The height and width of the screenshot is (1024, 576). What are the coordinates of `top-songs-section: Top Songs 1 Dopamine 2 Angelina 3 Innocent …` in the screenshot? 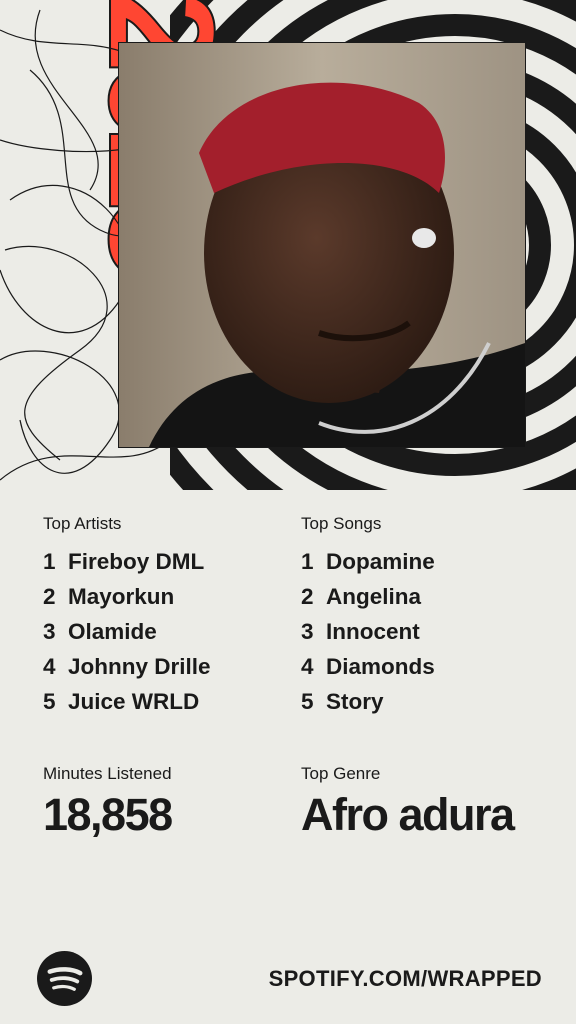 It's located at (368, 616).